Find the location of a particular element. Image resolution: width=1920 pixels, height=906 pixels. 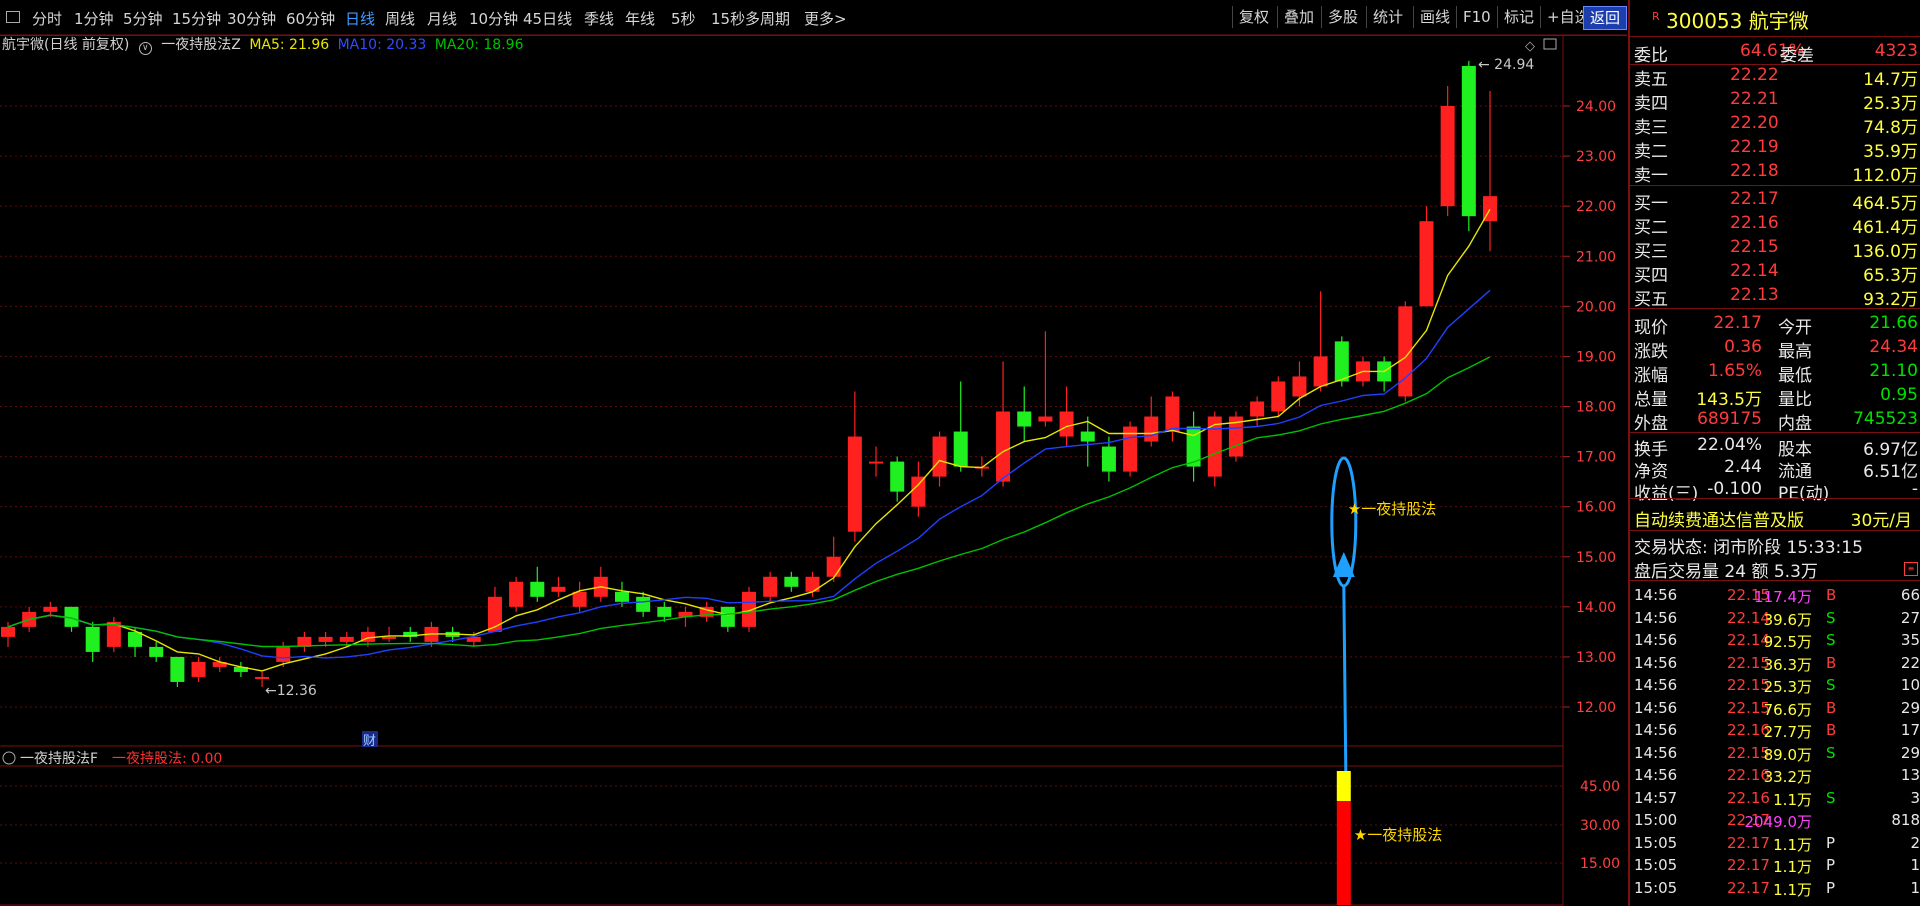

stat-label: 外盘 is located at coordinates (1651, 424).